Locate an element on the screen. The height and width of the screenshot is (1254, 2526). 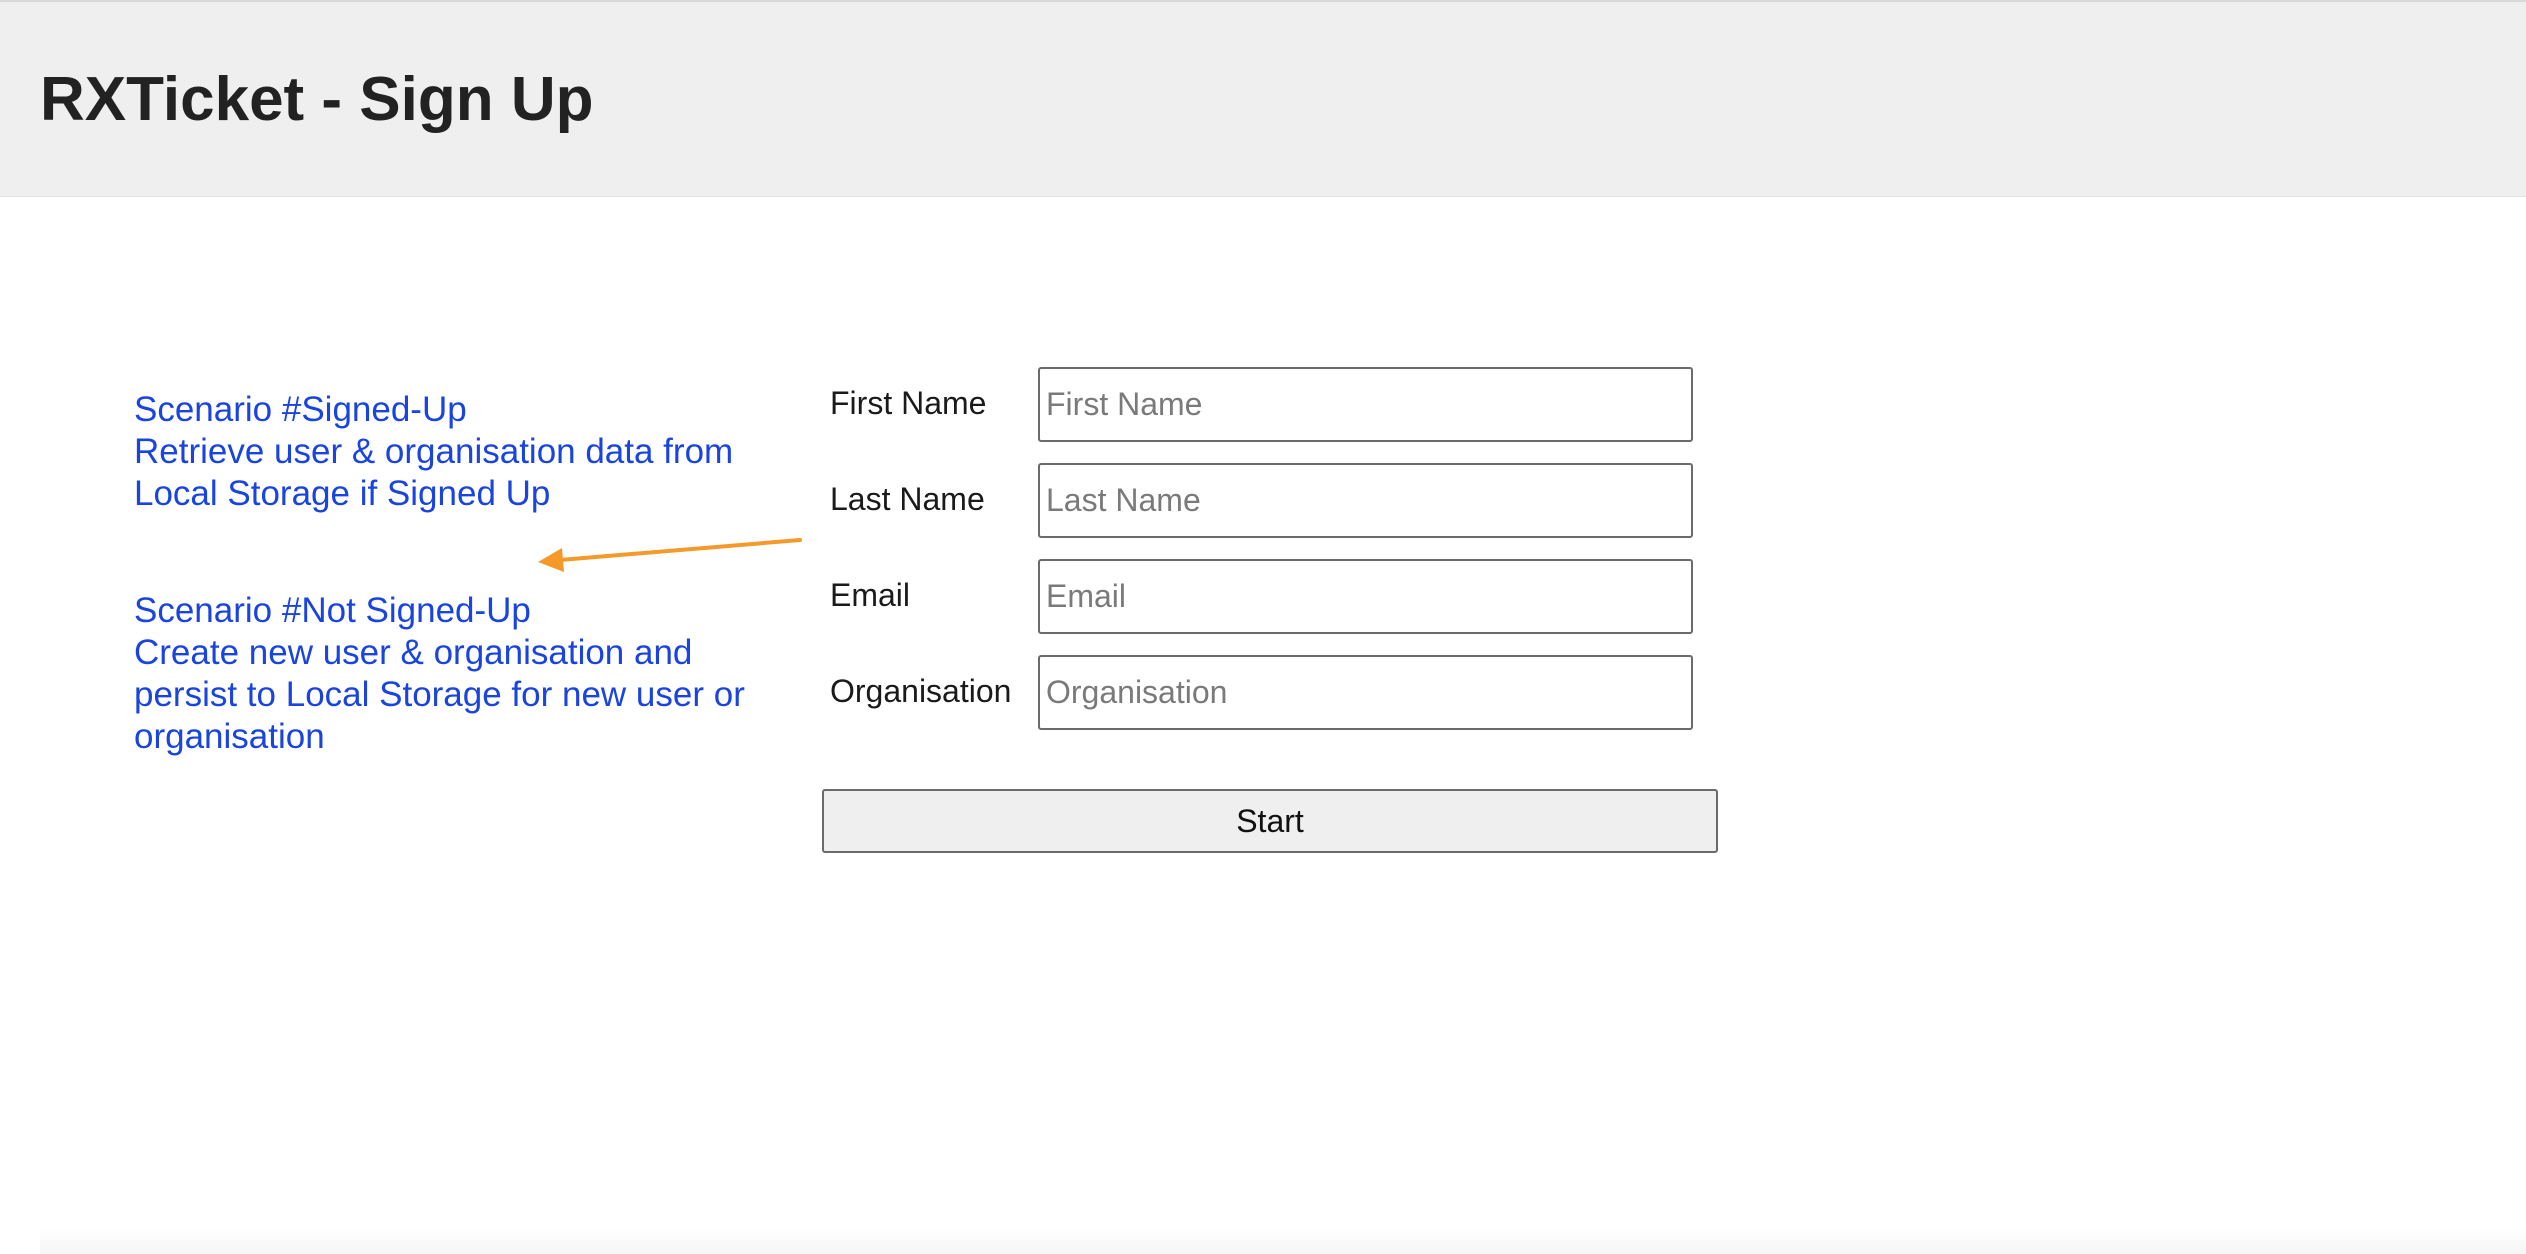
page-title: RXTicket - Sign Up is located at coordinates (317, 99).